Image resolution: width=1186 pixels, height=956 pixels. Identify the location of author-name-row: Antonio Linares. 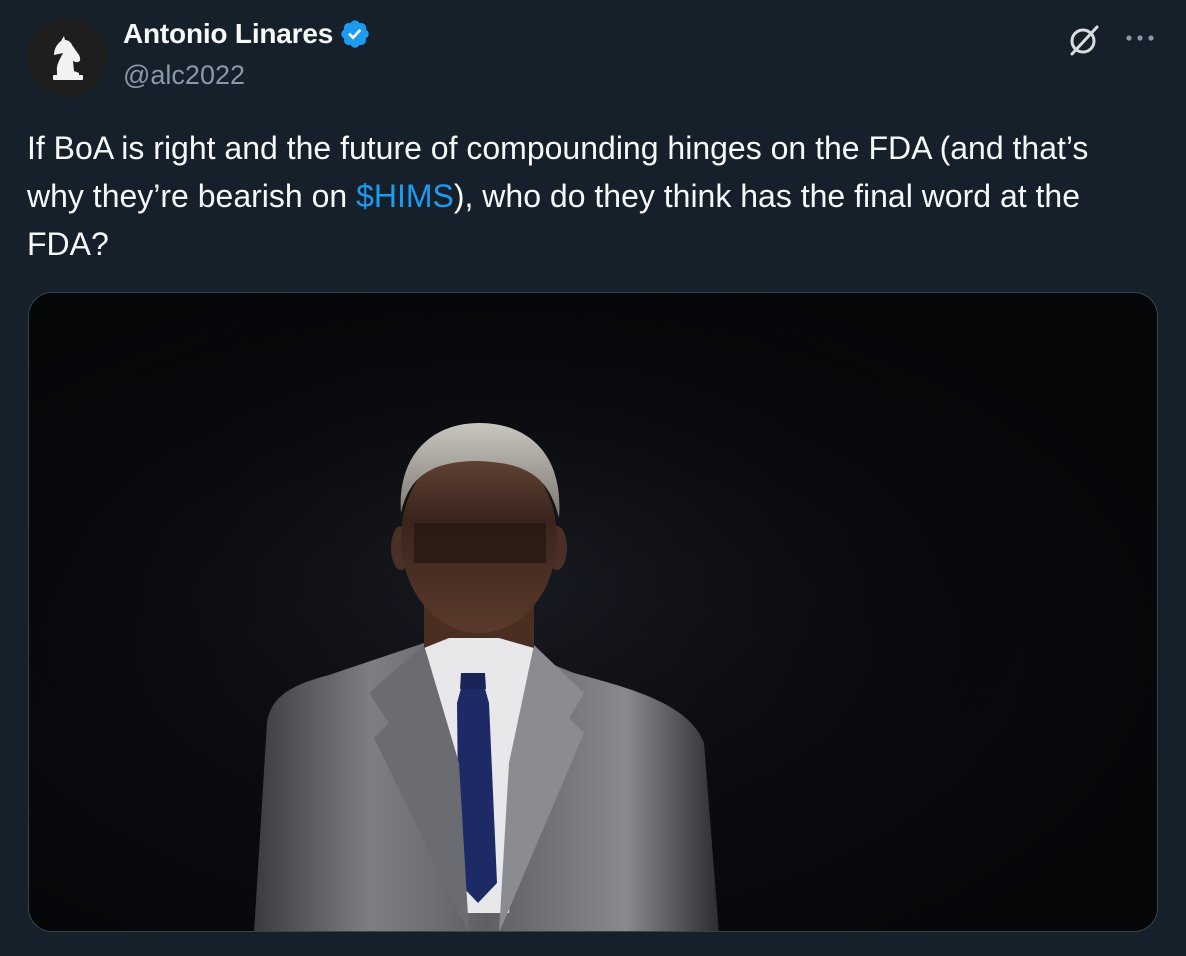
(247, 34).